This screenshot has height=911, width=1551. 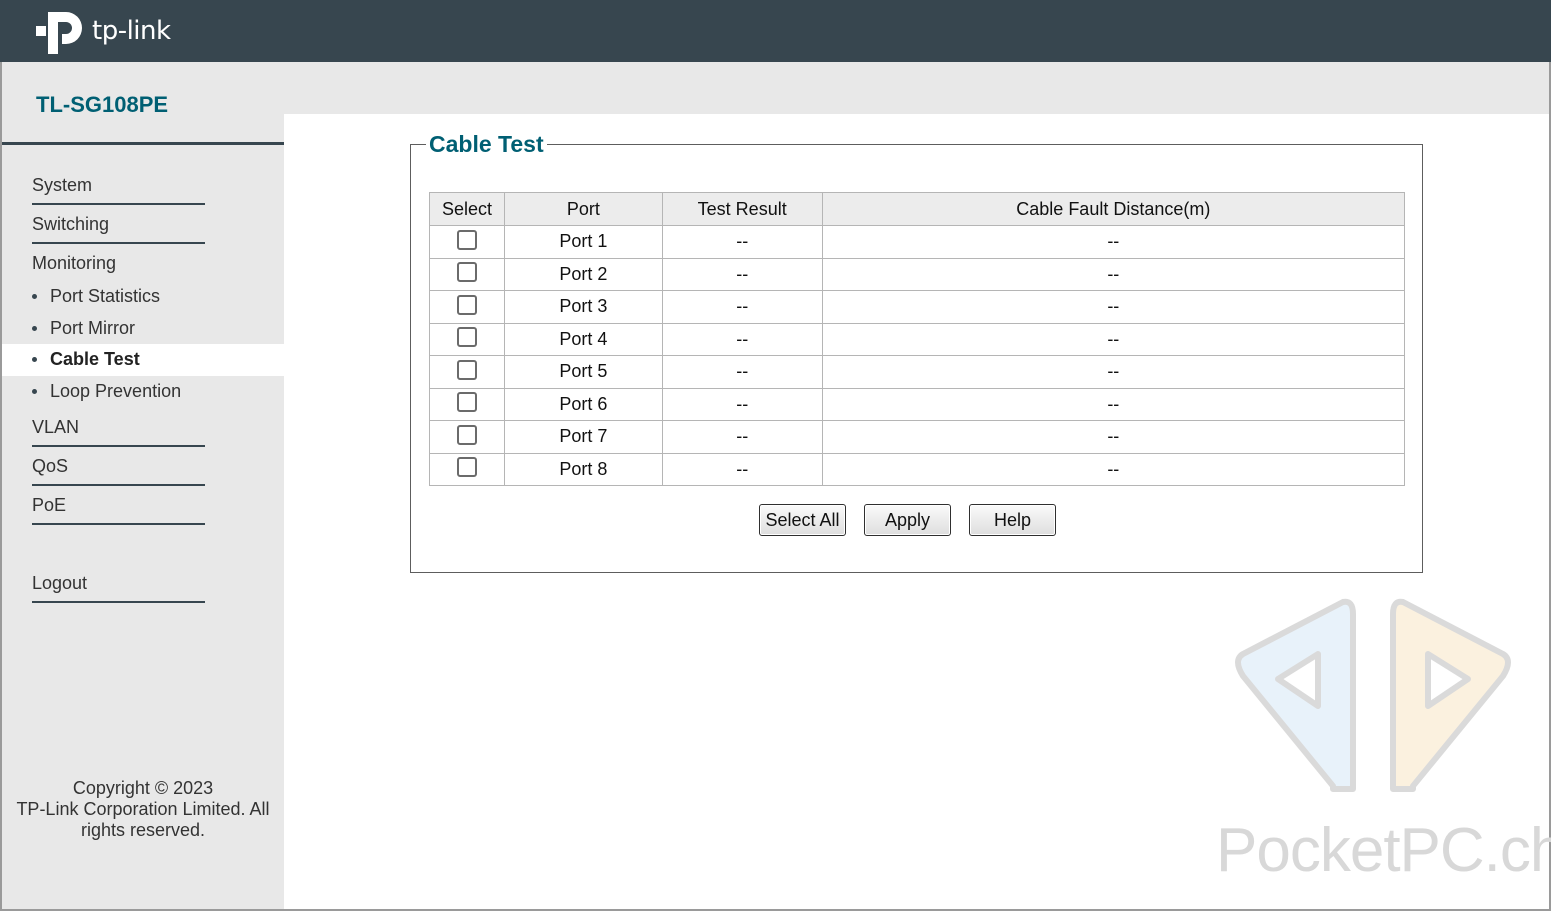 I want to click on sidebar-item-switching: Switching, so click(x=118, y=229).